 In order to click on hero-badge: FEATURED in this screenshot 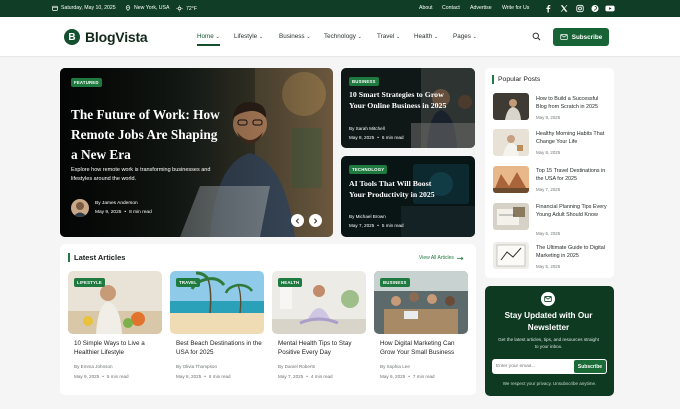, I will do `click(86, 82)`.